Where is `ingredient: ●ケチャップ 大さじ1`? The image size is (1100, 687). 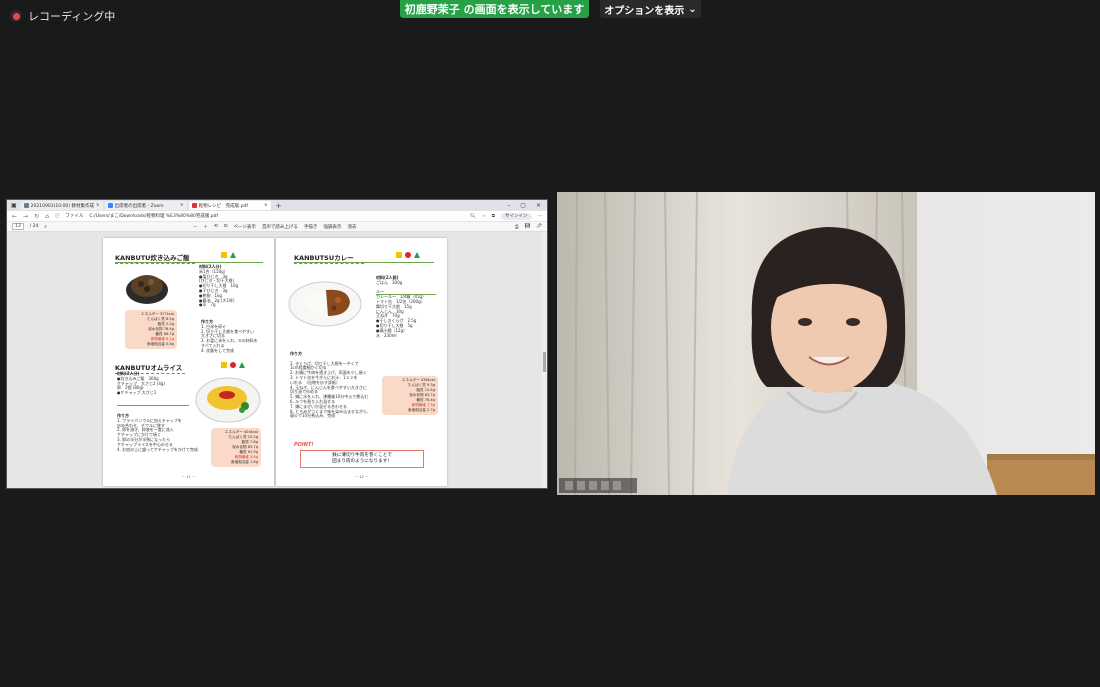 ingredient: ●ケチャップ 大さじ1 is located at coordinates (137, 393).